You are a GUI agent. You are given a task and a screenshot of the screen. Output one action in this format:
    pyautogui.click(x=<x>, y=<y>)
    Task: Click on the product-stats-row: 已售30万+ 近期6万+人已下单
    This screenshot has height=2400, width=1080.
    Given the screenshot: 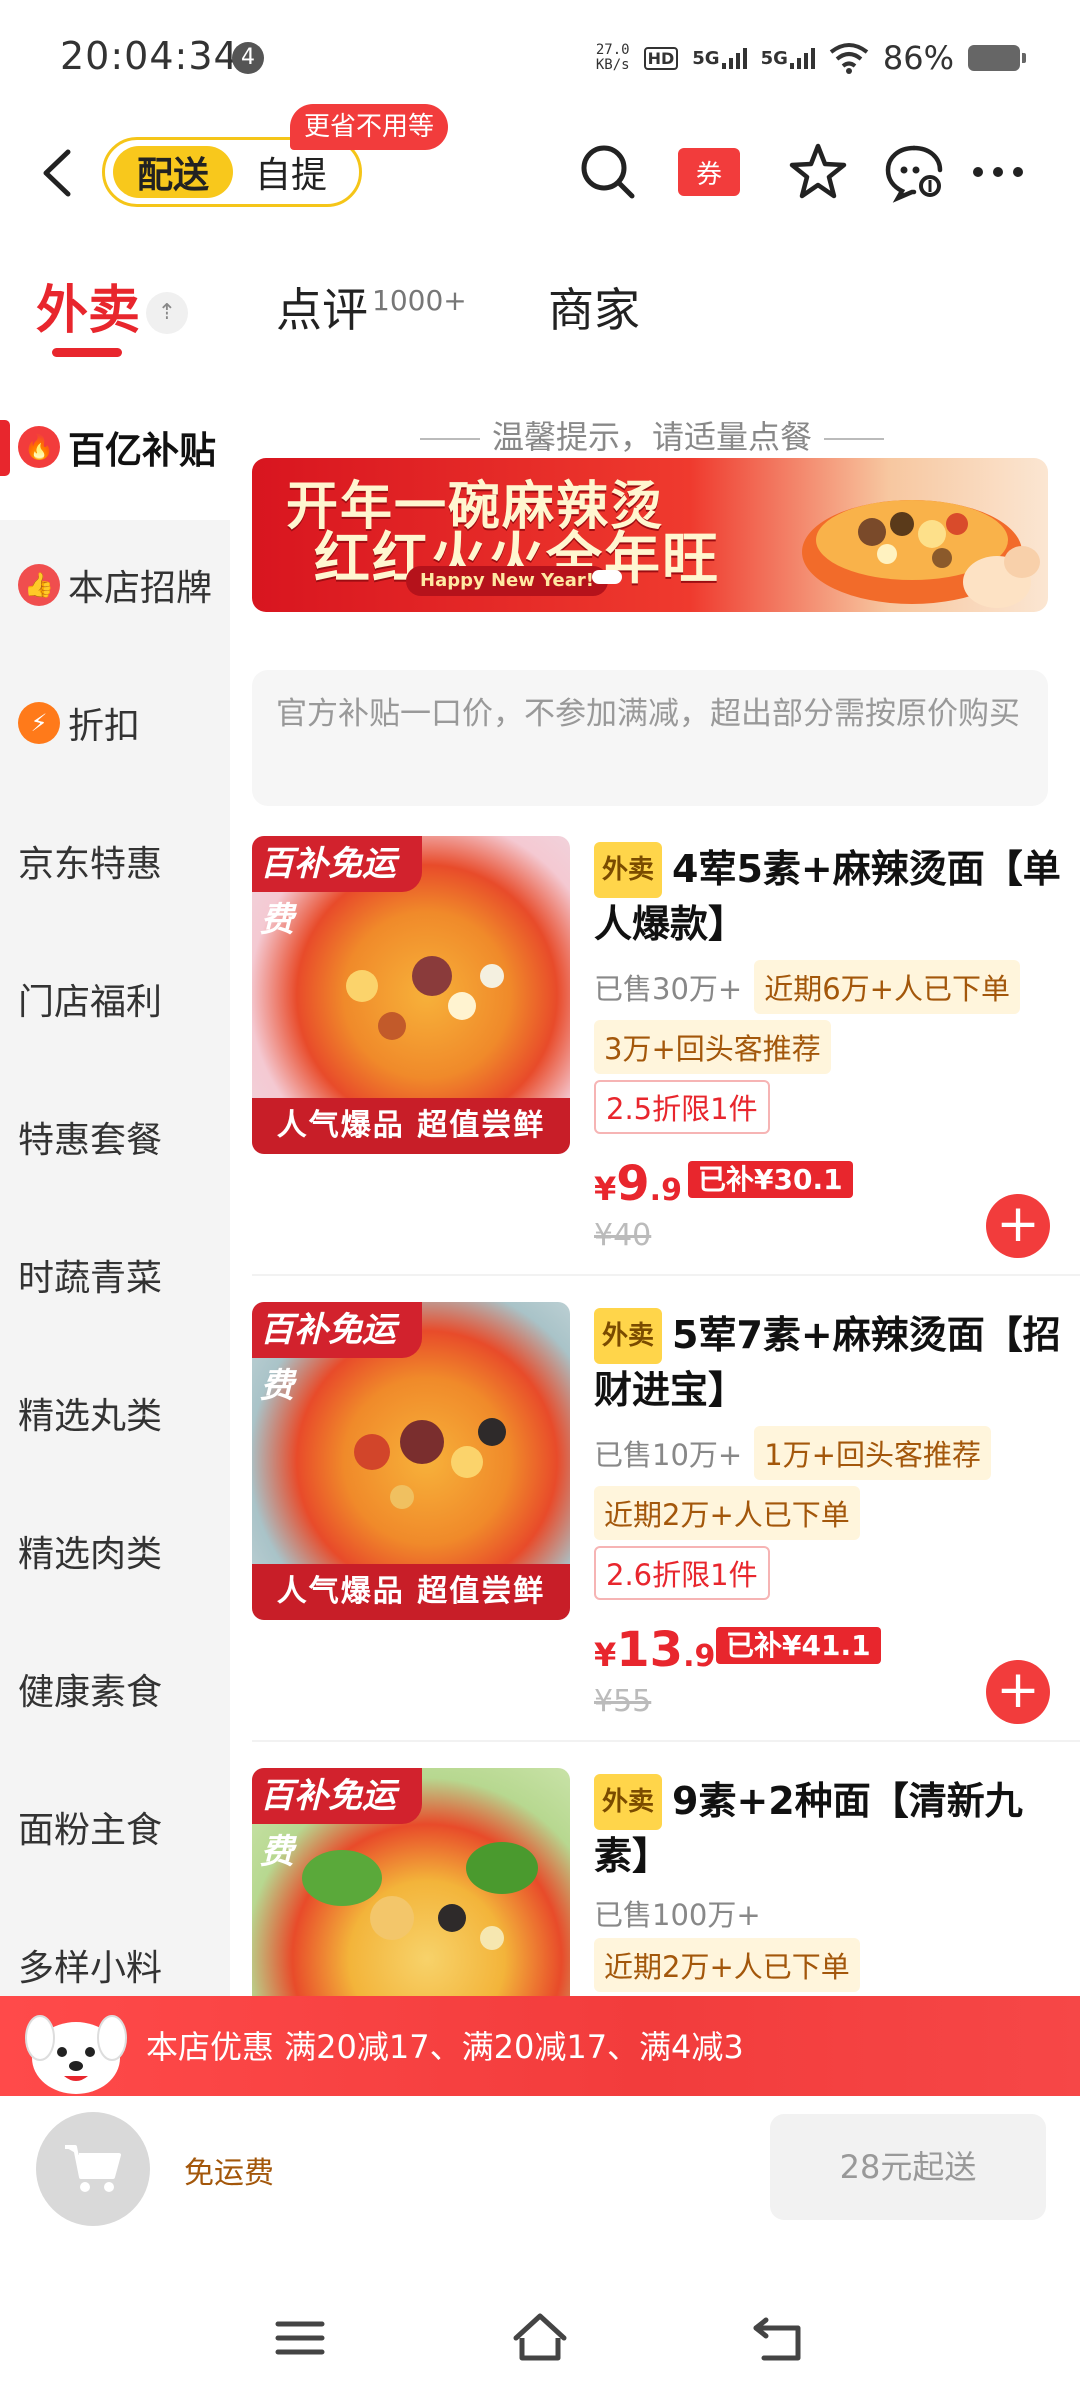 What is the action you would take?
    pyautogui.click(x=807, y=987)
    